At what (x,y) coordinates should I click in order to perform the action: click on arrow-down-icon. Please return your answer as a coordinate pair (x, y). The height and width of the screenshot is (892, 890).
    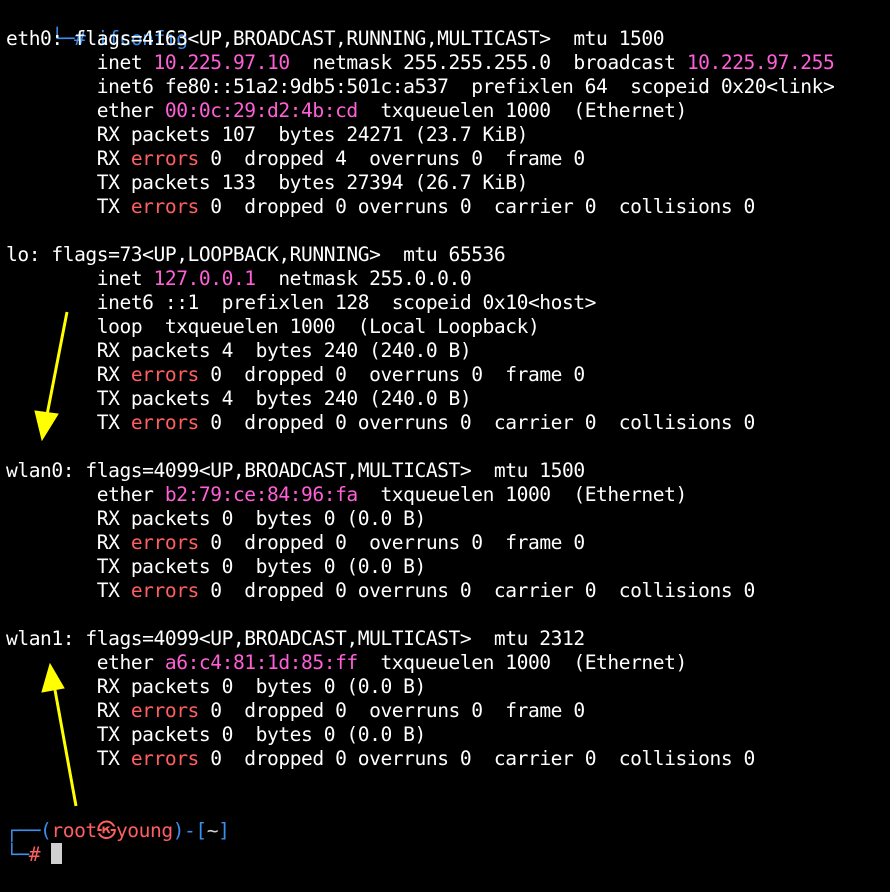
    Looking at the image, I should click on (51, 376).